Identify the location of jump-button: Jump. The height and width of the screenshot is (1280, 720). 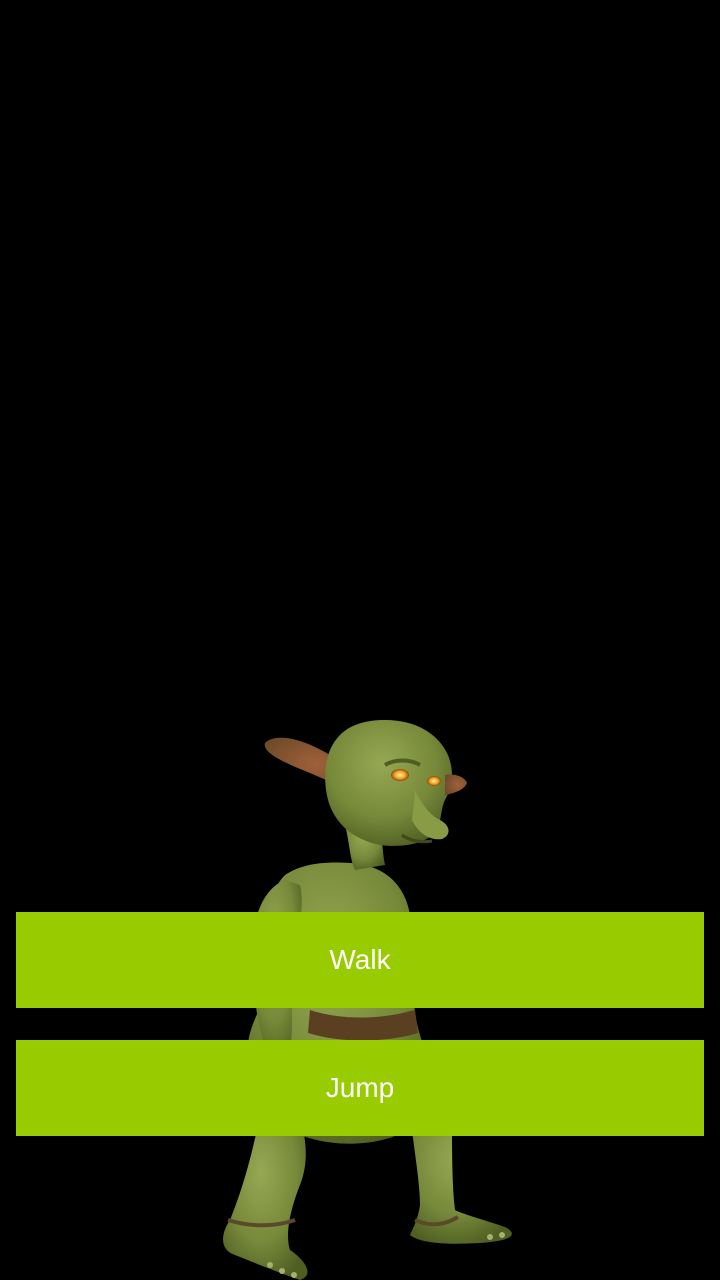
(360, 1088).